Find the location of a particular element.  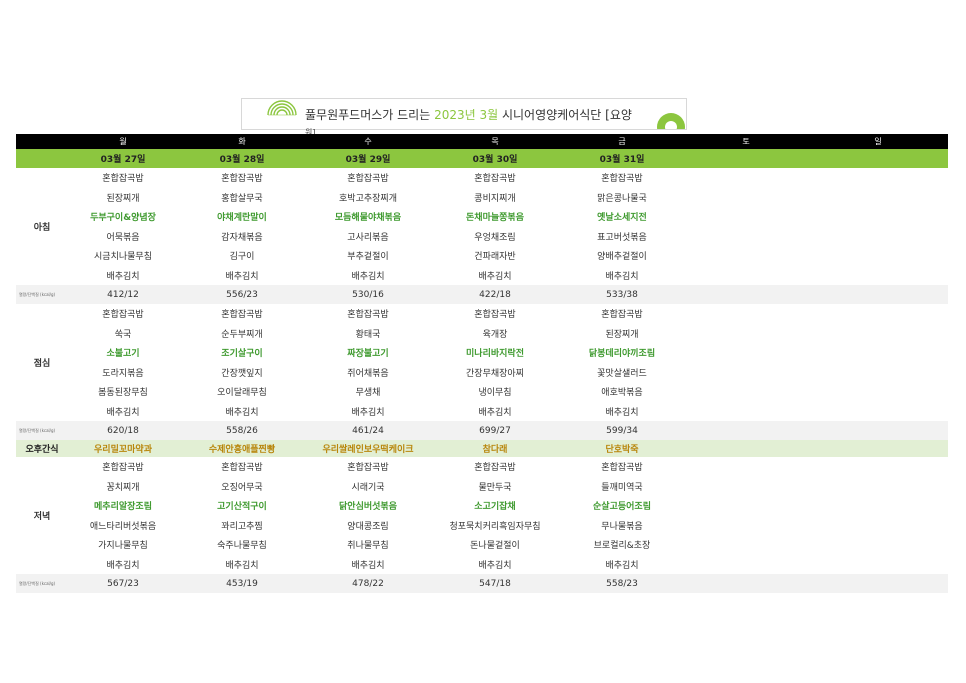

menu-item-cell: 무생채 is located at coordinates (368, 393).